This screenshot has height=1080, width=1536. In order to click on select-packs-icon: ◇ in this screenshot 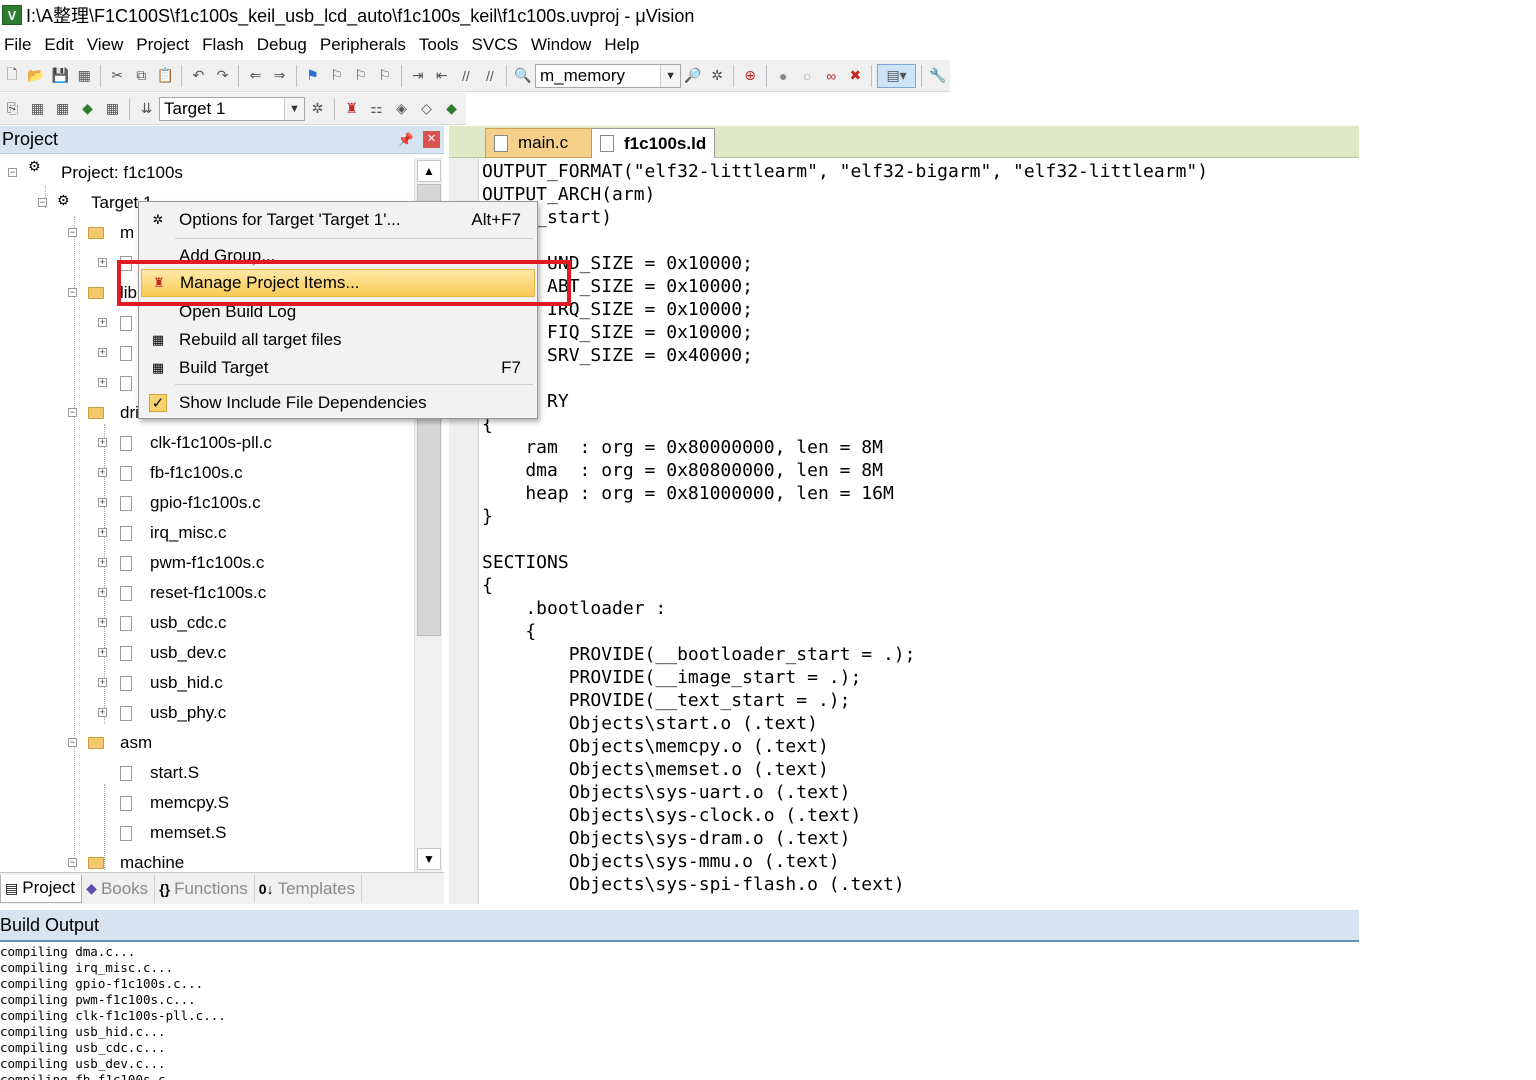, I will do `click(426, 109)`.